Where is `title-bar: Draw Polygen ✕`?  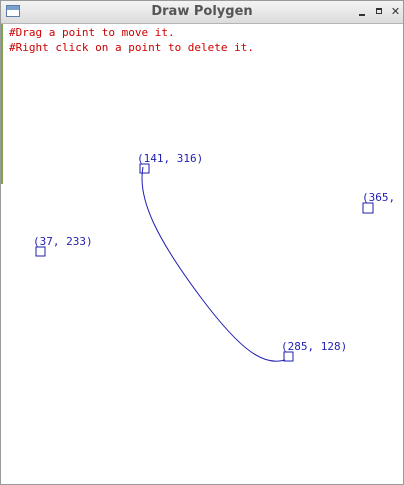
title-bar: Draw Polygen ✕ is located at coordinates (202, 12).